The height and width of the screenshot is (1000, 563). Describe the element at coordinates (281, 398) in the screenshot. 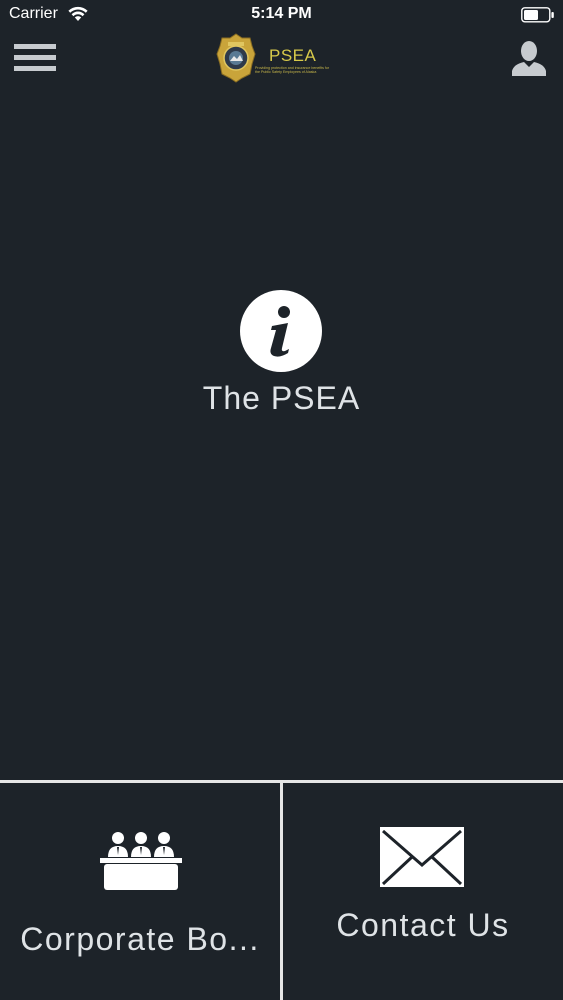

I see `the-psea-label: The PSEA` at that location.